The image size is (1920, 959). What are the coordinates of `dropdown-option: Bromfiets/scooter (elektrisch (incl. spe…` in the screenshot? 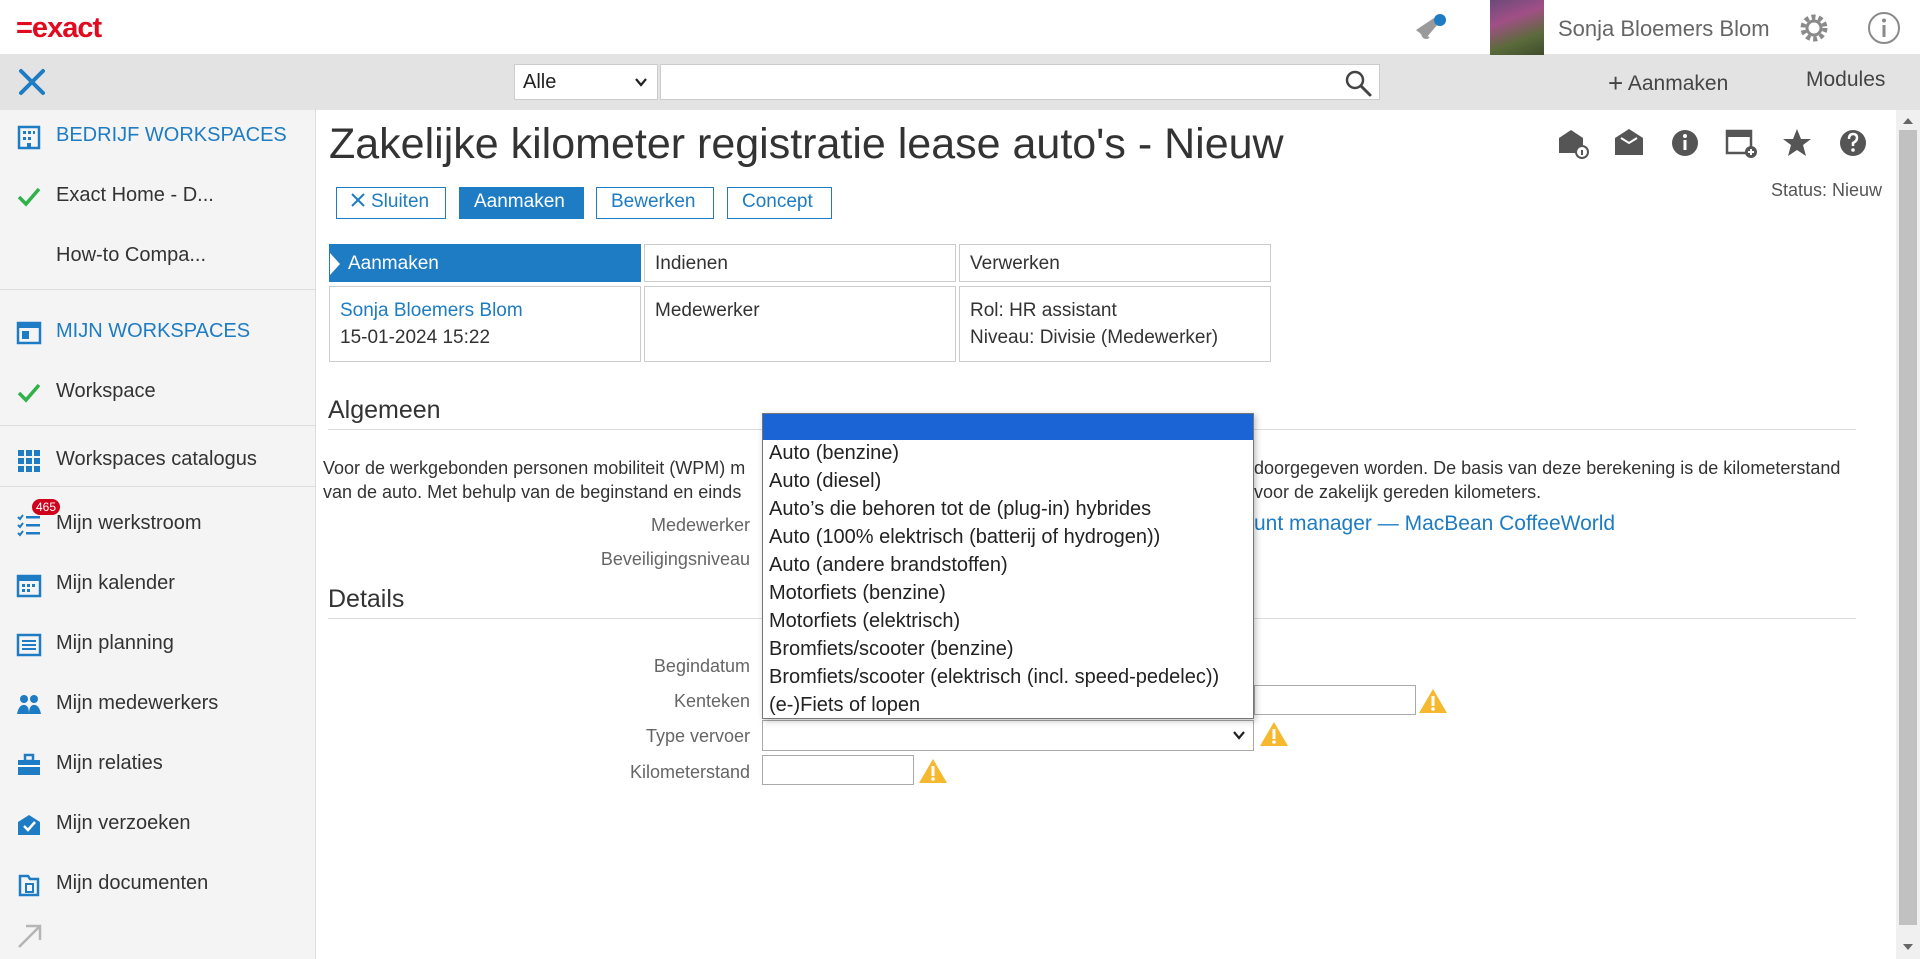 It's located at (1008, 678).